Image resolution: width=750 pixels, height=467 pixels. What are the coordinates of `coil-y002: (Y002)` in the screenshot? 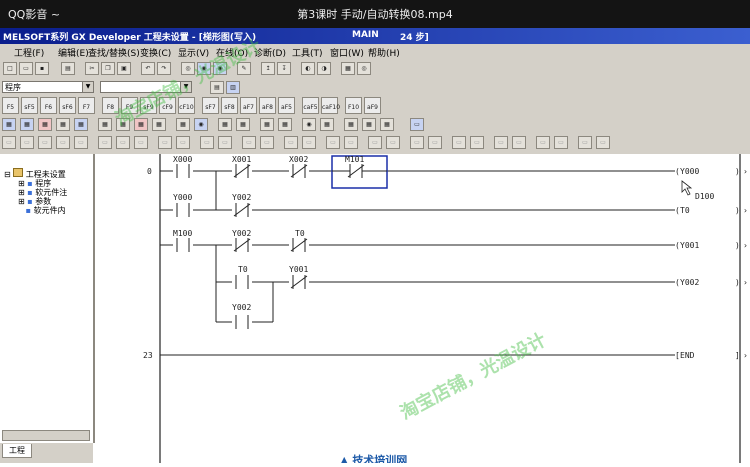 It's located at (707, 282).